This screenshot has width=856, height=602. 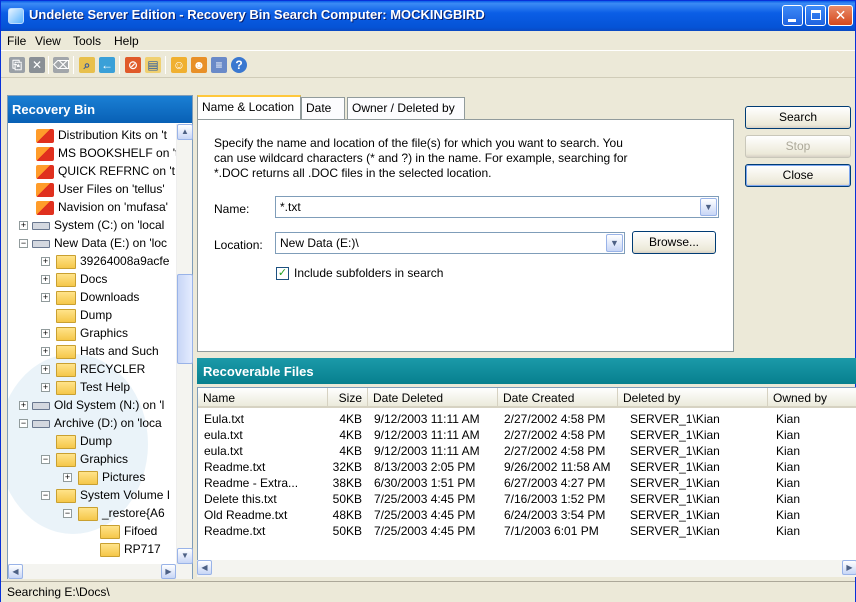 I want to click on options-icon: ≡, so click(x=219, y=65).